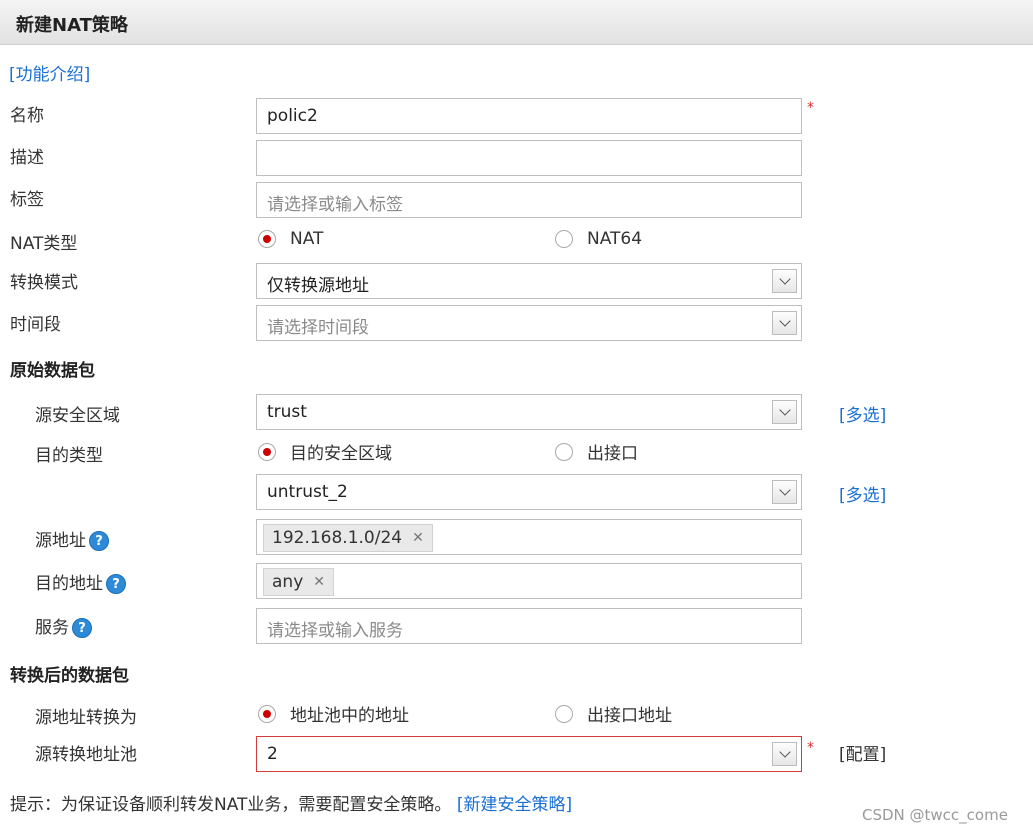 The image size is (1033, 834). Describe the element at coordinates (307, 492) in the screenshot. I see `dst-zone-value: untrust_2` at that location.